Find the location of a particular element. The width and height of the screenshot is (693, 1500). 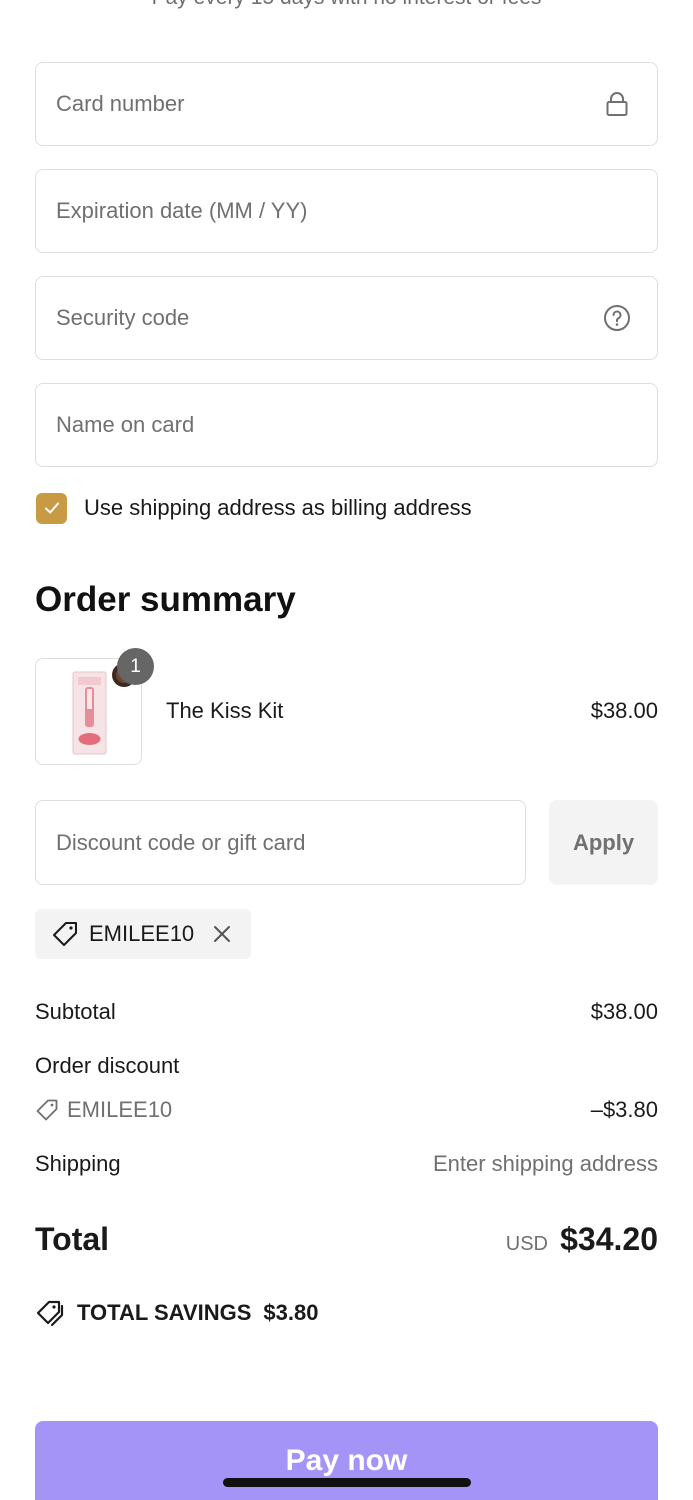

discount-code-line: EMILEE10 is located at coordinates (103, 1110).